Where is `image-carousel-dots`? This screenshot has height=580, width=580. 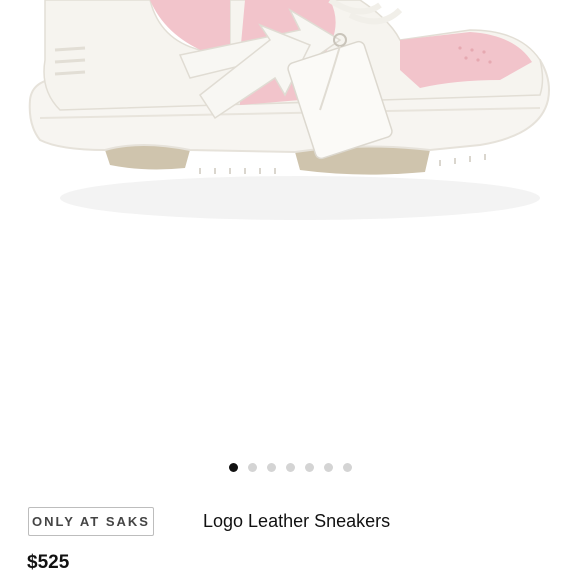
image-carousel-dots is located at coordinates (290, 468).